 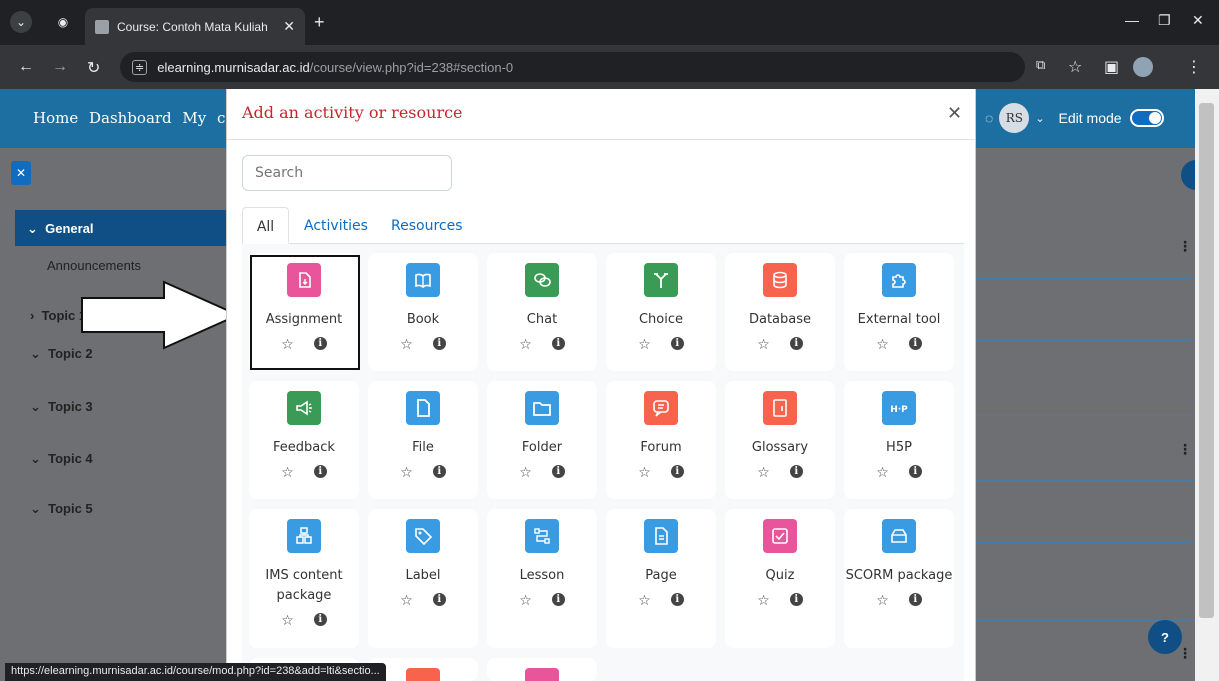 I want to click on user-avatar: RS, so click(x=1014, y=118).